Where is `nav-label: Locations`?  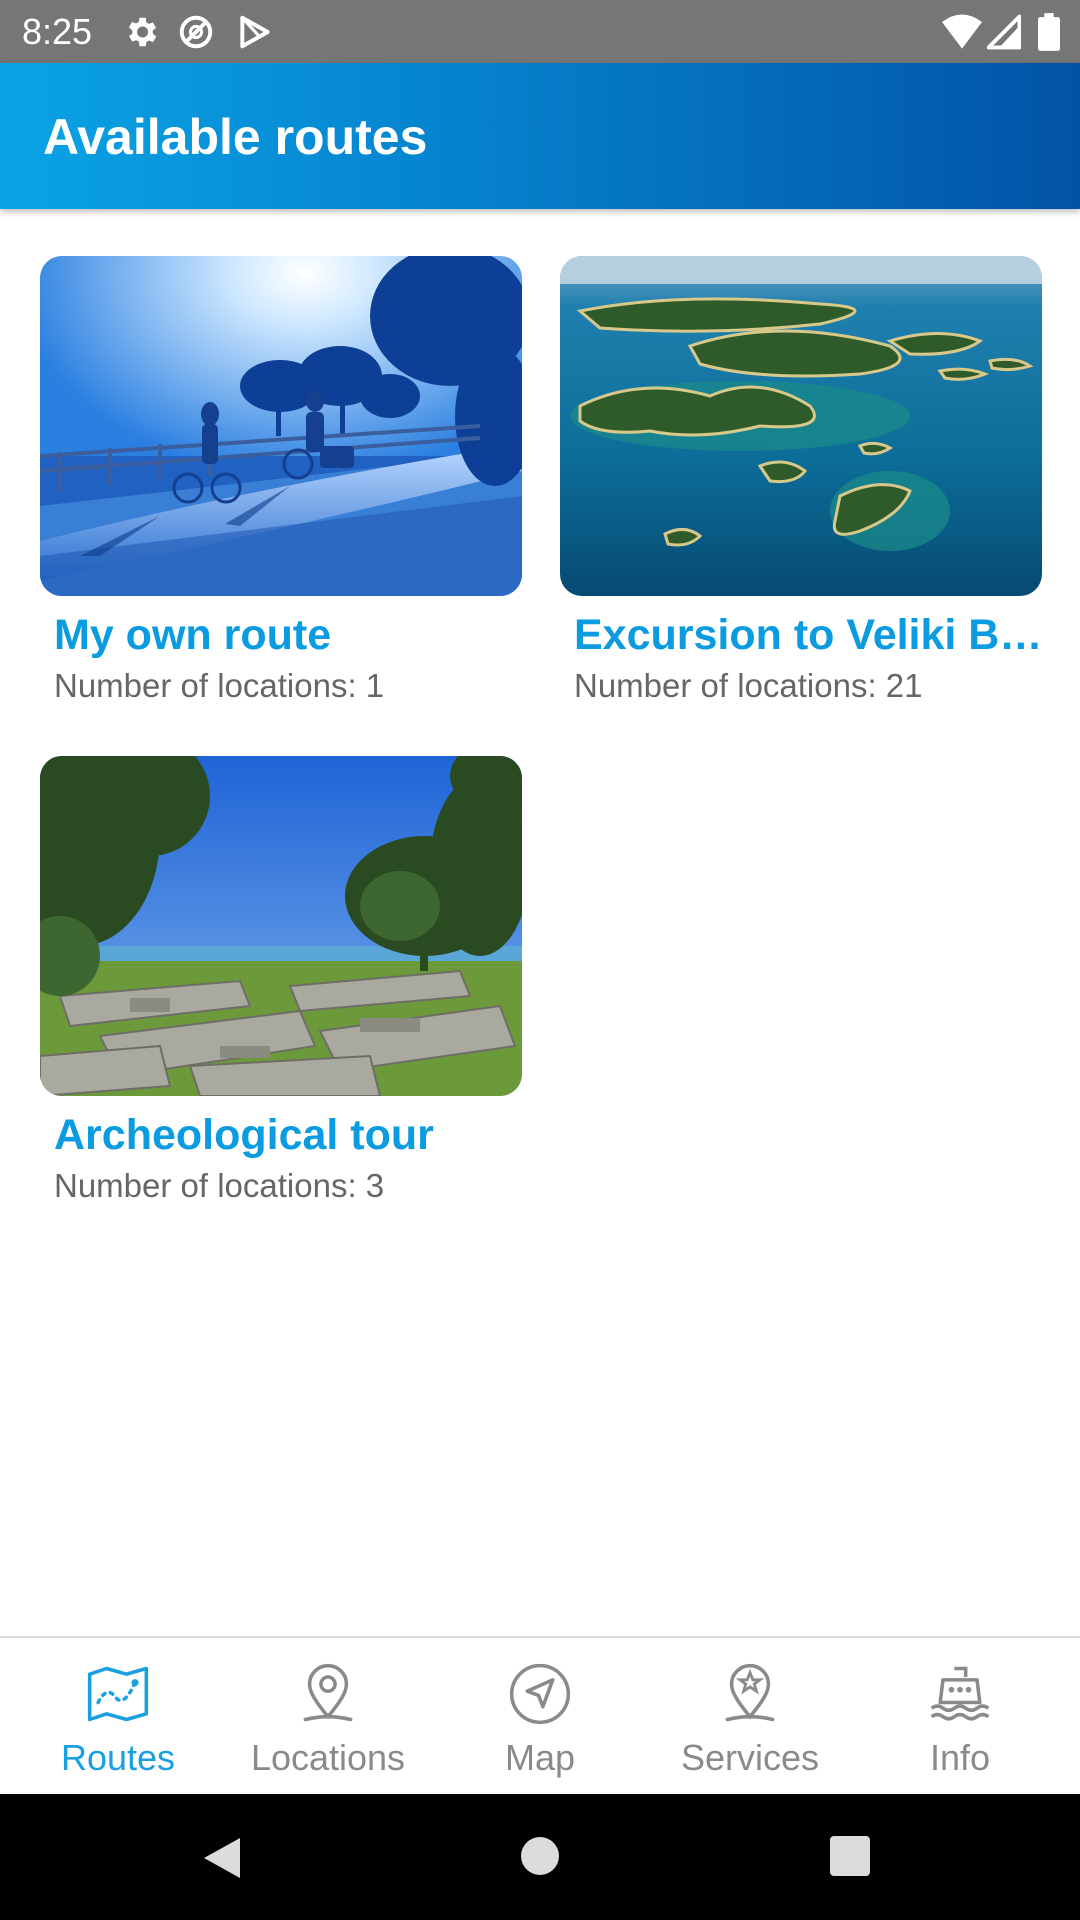
nav-label: Locations is located at coordinates (328, 1757).